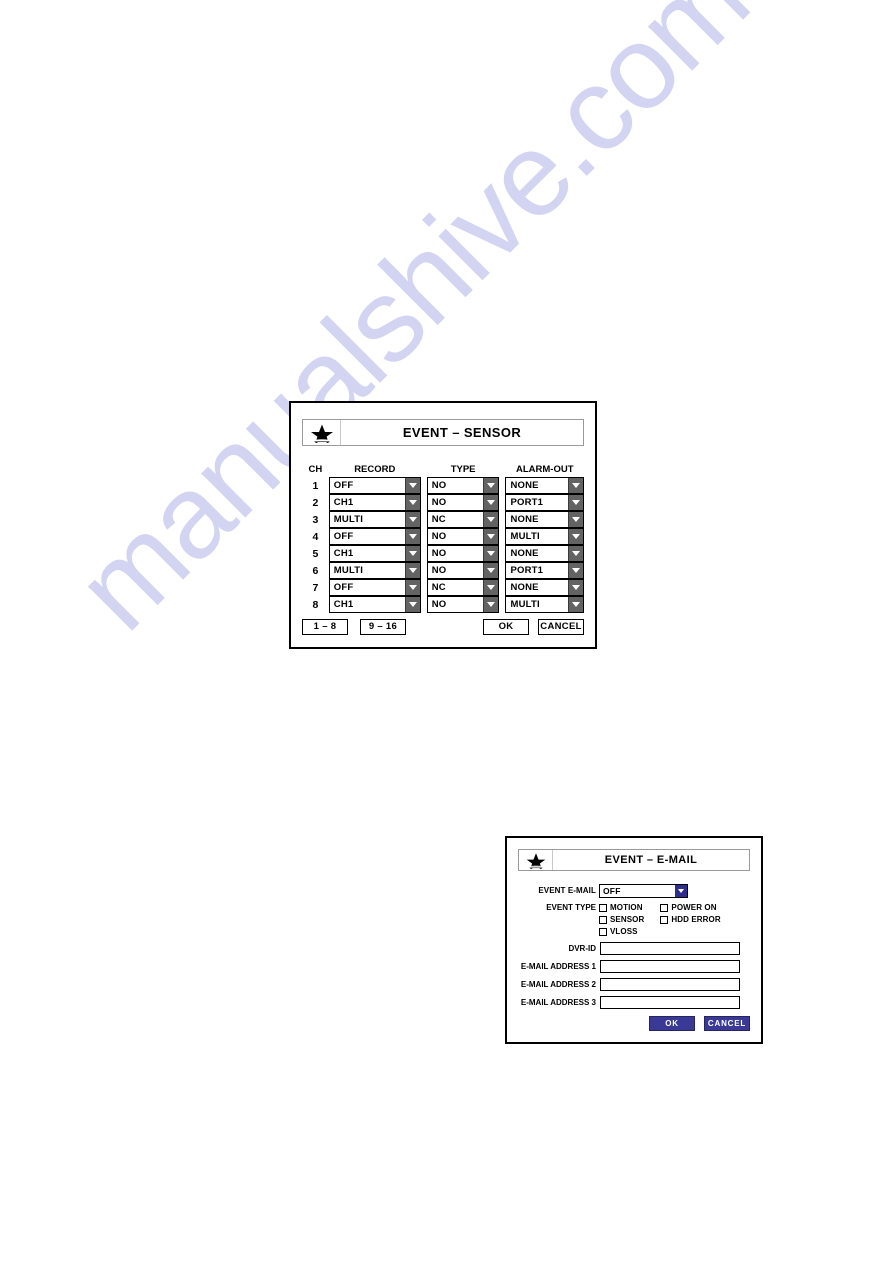 The height and width of the screenshot is (1263, 893). I want to click on alarm-out-dropdown-ch5: NONE, so click(544, 553).